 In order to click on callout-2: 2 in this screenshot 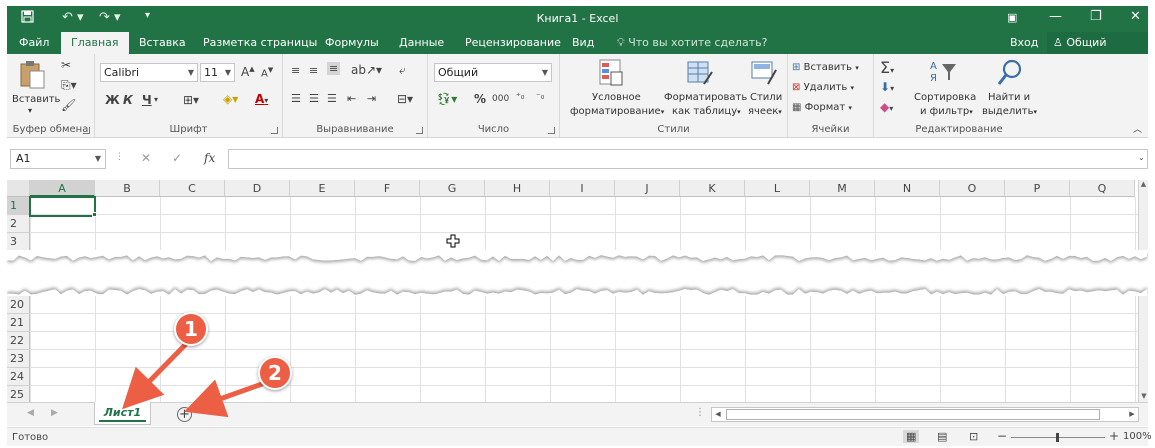, I will do `click(275, 373)`.